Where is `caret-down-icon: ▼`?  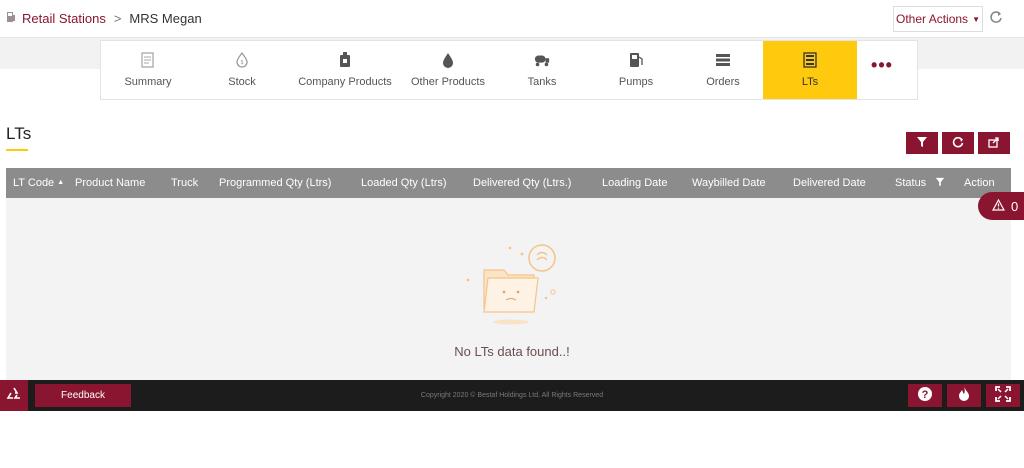 caret-down-icon: ▼ is located at coordinates (976, 19).